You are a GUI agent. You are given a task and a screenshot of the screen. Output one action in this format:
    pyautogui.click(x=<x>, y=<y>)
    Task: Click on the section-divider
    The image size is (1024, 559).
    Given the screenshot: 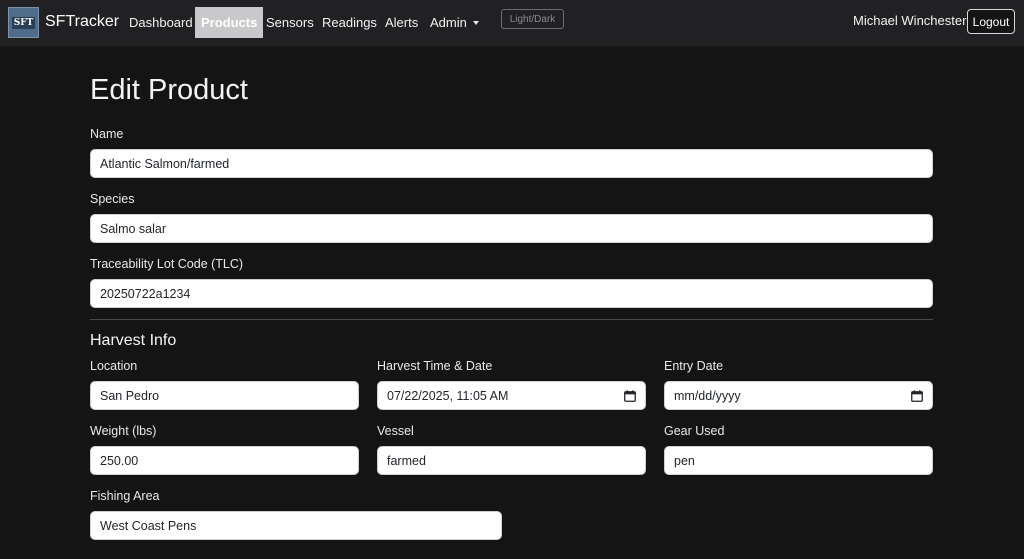 What is the action you would take?
    pyautogui.click(x=511, y=319)
    